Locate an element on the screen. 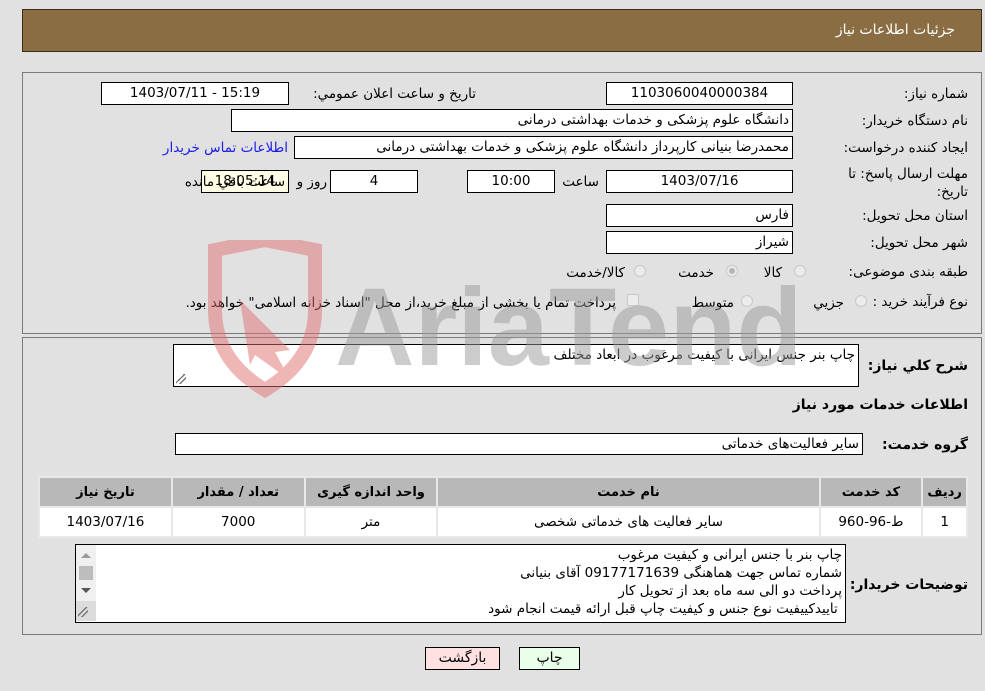 This screenshot has width=985, height=691. col-header-quantity: تعداد / مقدار is located at coordinates (238, 492).